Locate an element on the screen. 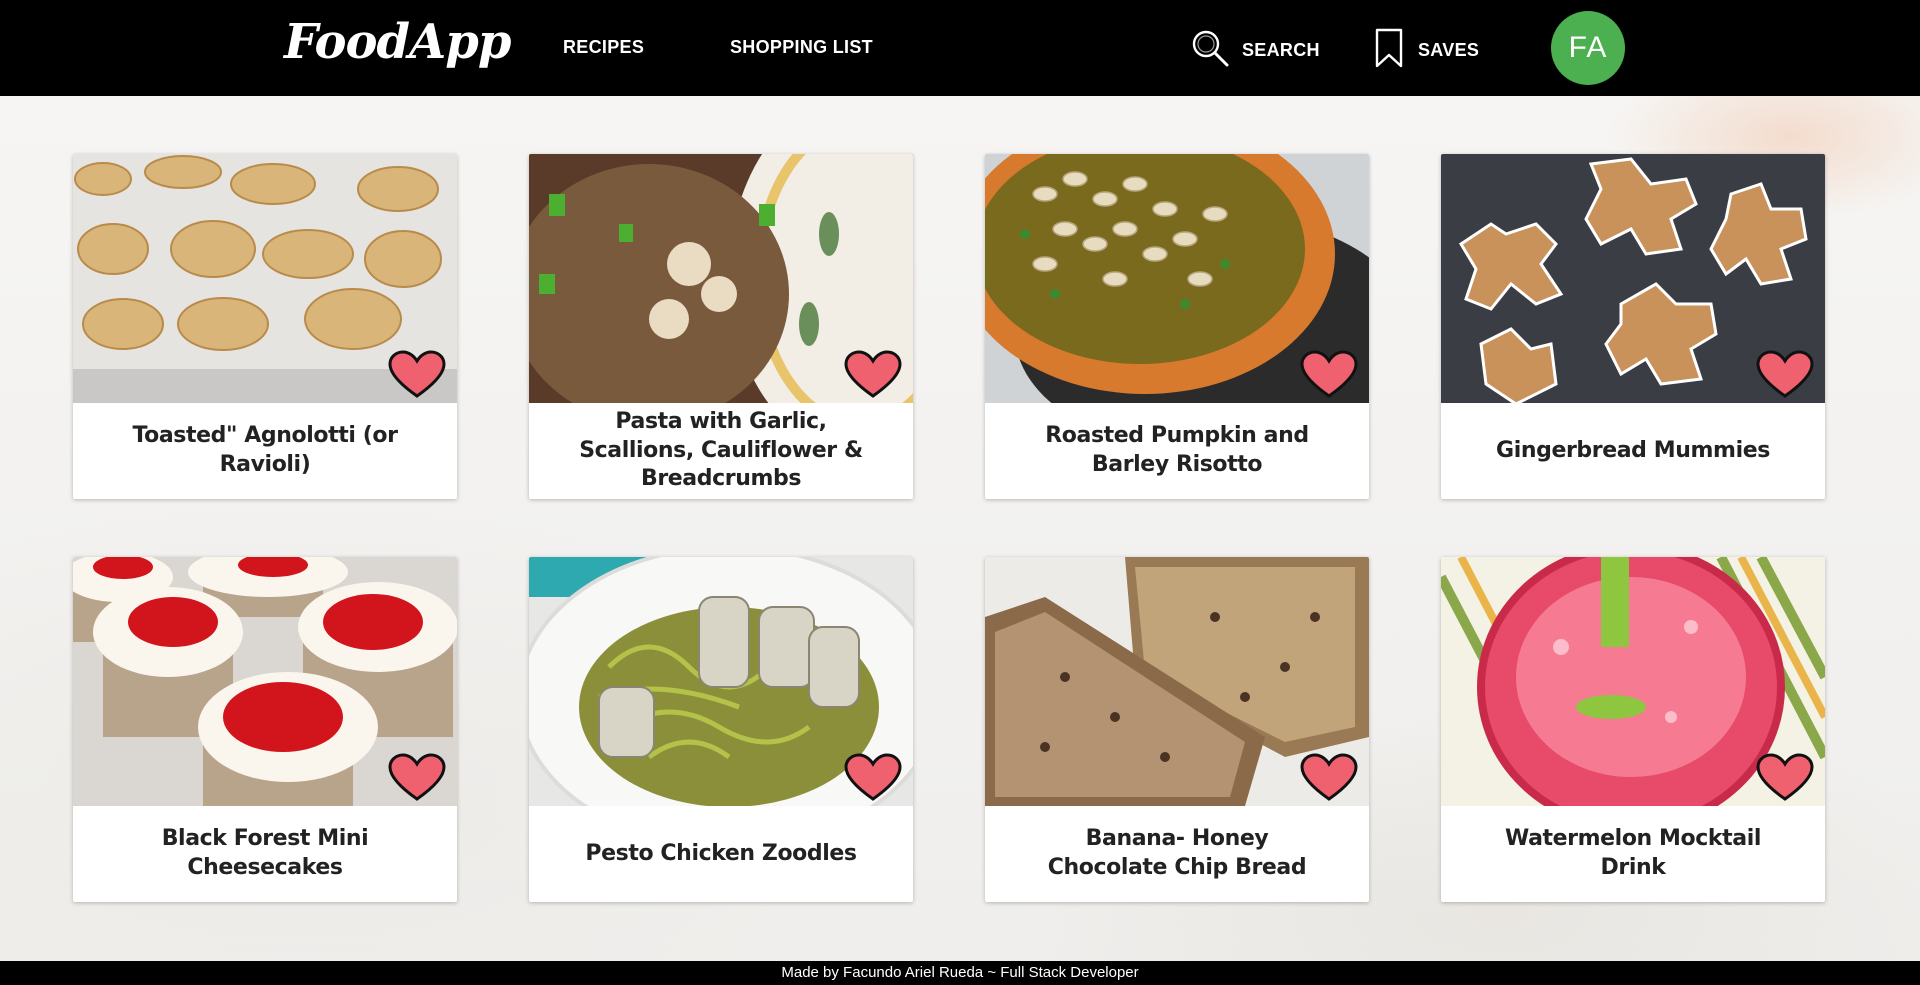 This screenshot has width=1920, height=985. recipe-card: Watermelon Mocktail Drink is located at coordinates (1633, 729).